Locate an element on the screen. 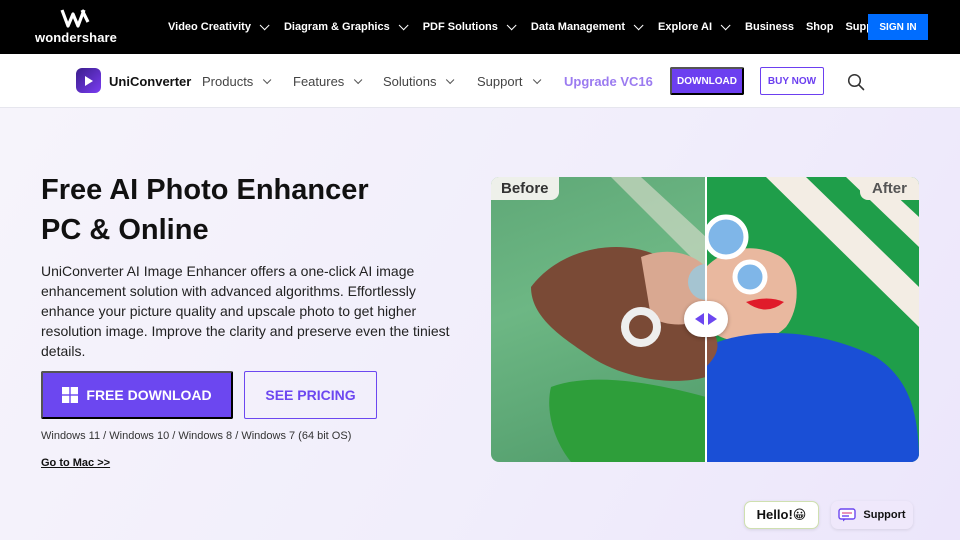 The width and height of the screenshot is (960, 540). global-nav-pdf-solutions: PDF Solutions is located at coordinates (470, 26).